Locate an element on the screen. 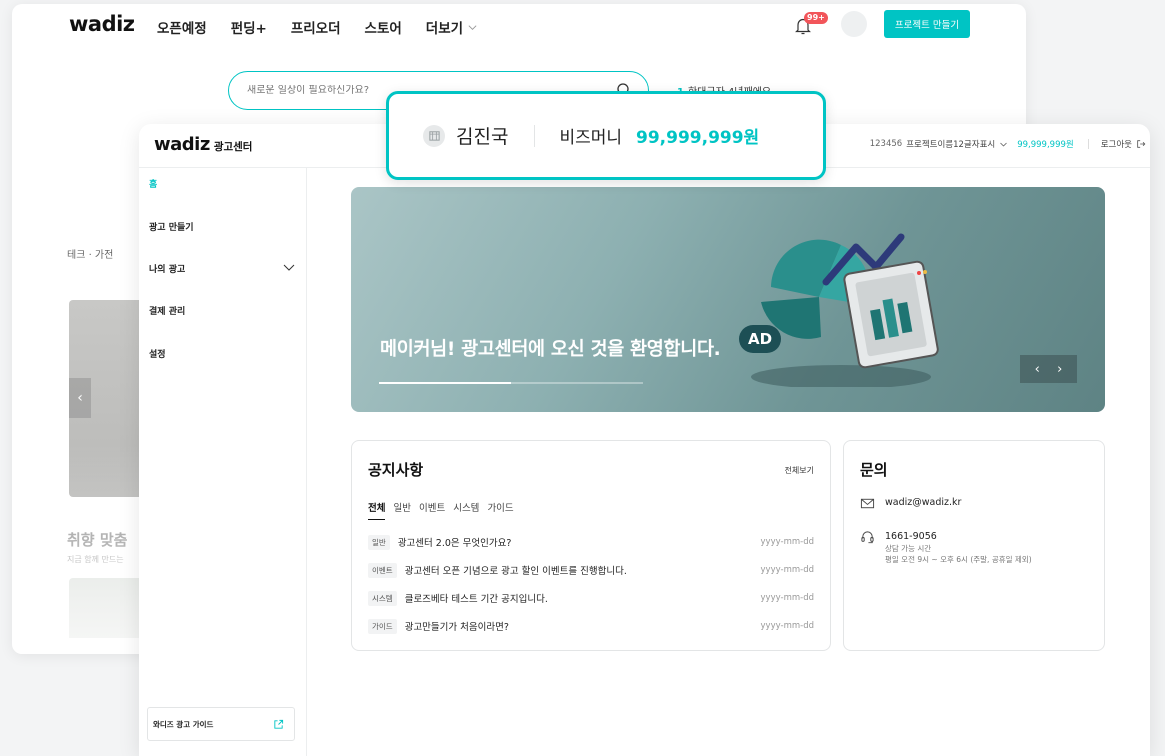  category-label: 테크 · 가전 is located at coordinates (90, 253).